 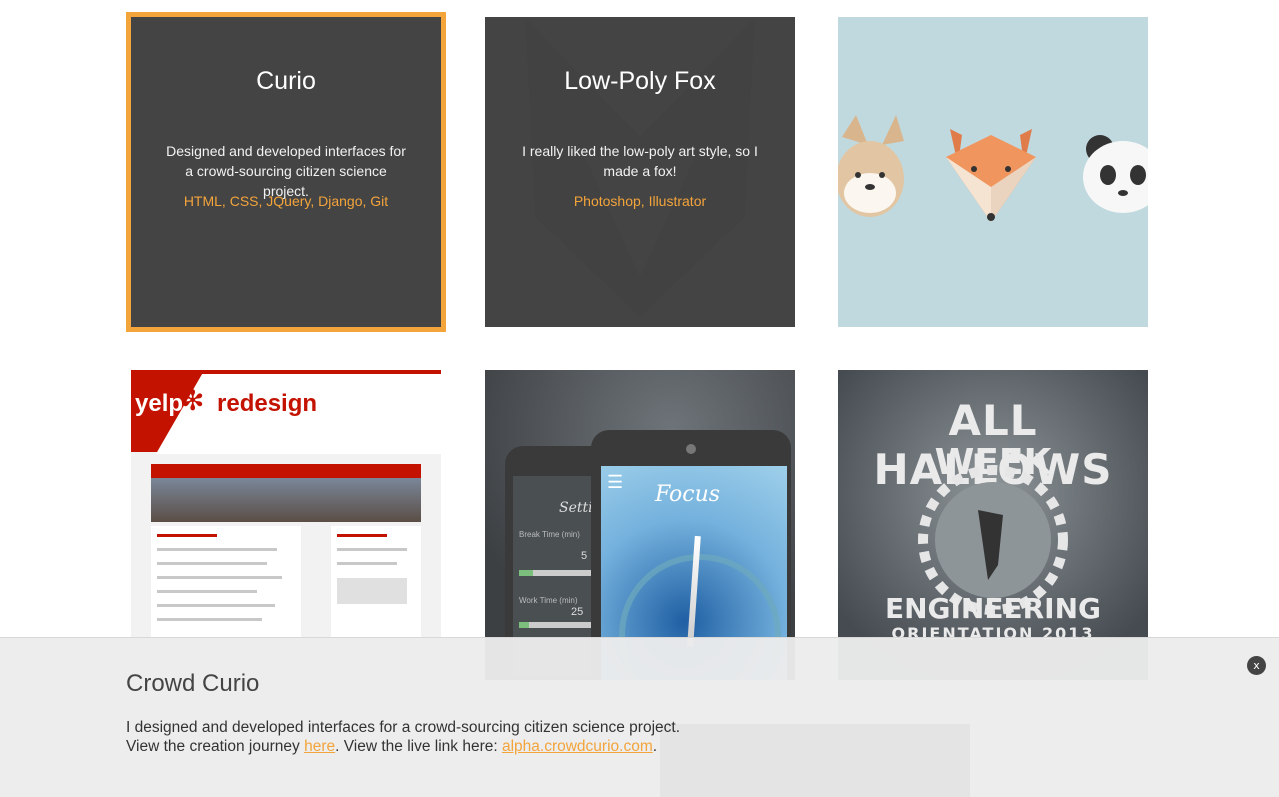 I want to click on project-tile-flat-animals, so click(x=993, y=172).